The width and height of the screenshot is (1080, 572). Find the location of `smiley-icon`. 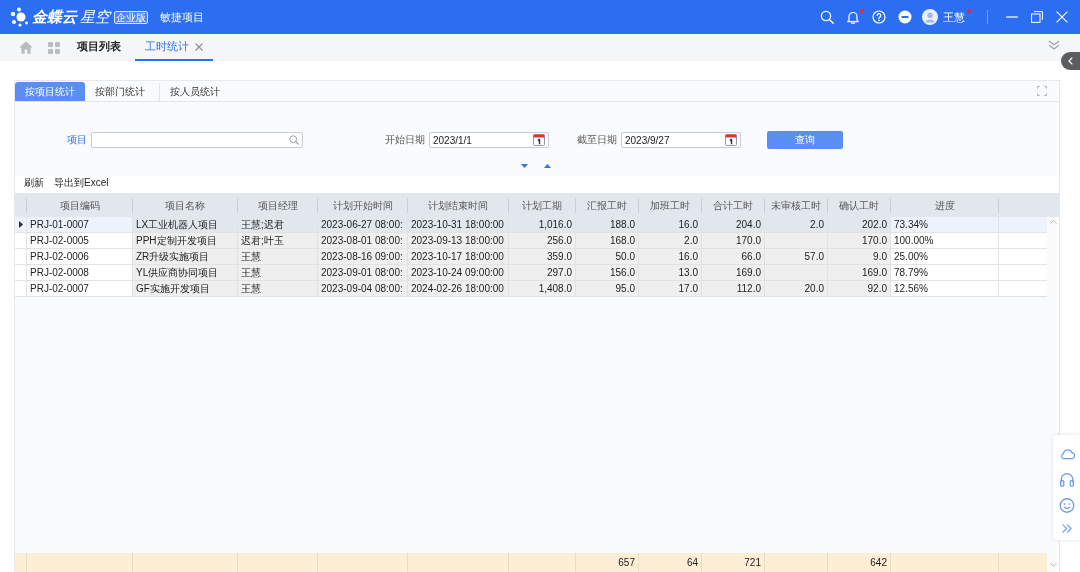

smiley-icon is located at coordinates (1066, 505).